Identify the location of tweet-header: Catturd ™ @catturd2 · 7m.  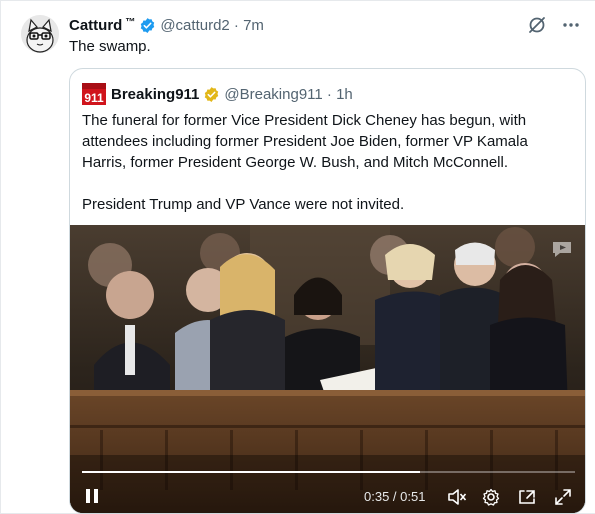
(166, 25).